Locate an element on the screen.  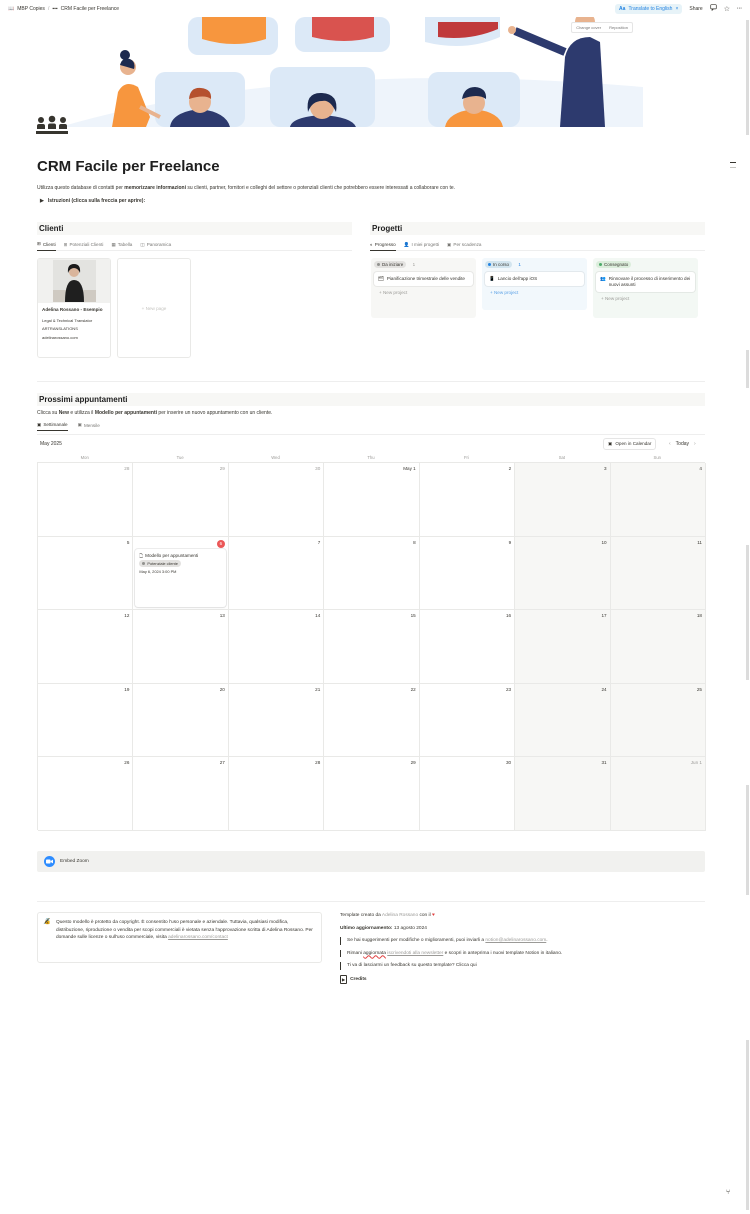
page-title: CRM Facile per Freelance is located at coordinates (128, 166).